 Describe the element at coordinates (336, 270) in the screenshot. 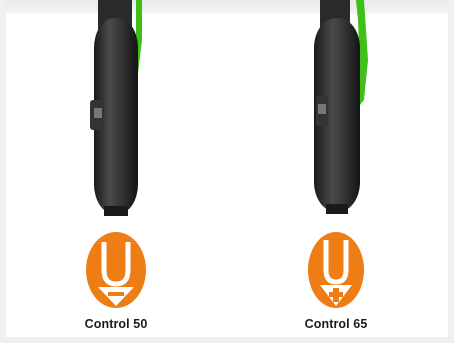

I see `plus-icon` at that location.